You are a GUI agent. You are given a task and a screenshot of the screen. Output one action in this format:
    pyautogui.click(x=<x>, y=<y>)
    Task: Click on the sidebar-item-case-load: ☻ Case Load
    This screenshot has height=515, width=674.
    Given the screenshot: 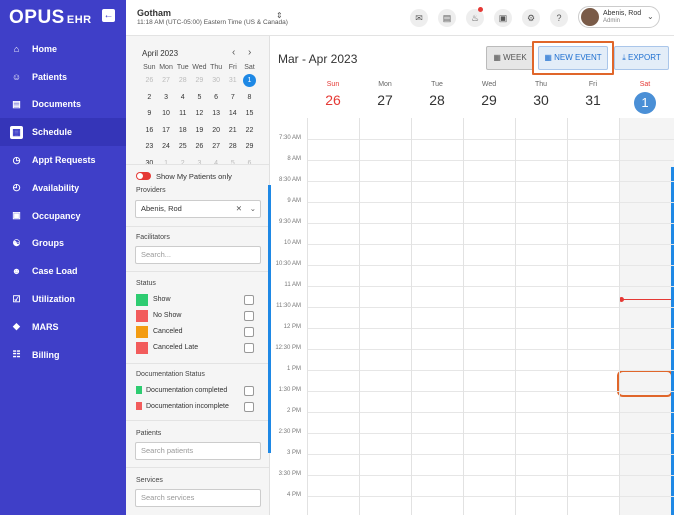 What is the action you would take?
    pyautogui.click(x=63, y=271)
    